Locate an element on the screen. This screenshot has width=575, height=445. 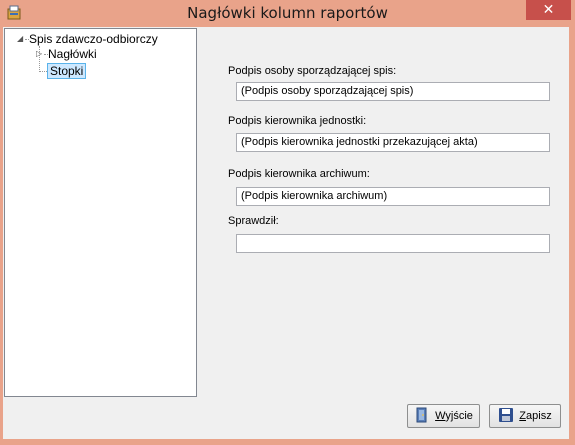
title-bar: Nagłówki kolumn raportów ✕ is located at coordinates (287, 13).